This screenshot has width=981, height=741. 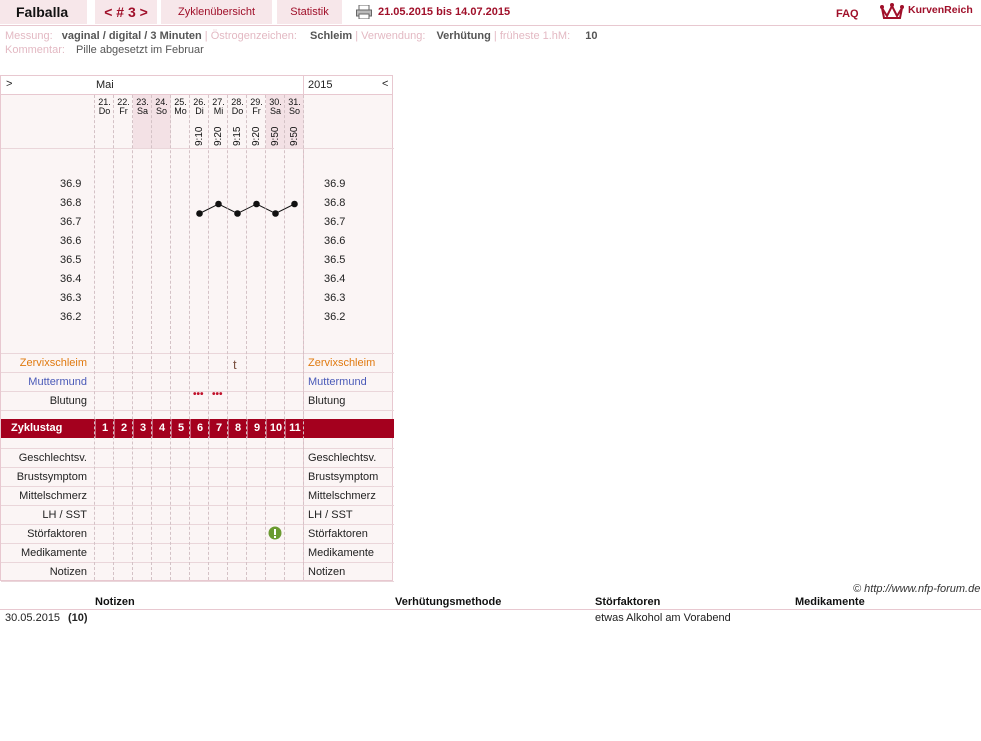 I want to click on measure-label: Messung:, so click(x=29, y=36).